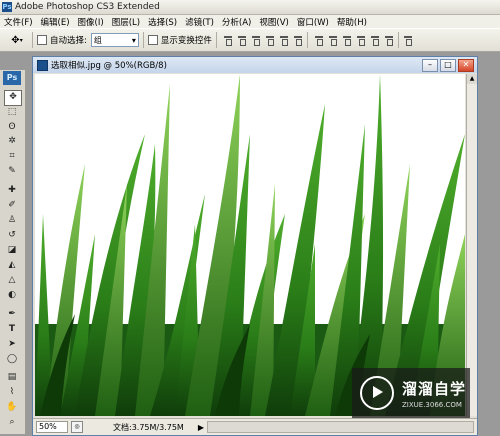 The image size is (500, 436). I want to click on auto-select-checkbox, so click(42, 40).